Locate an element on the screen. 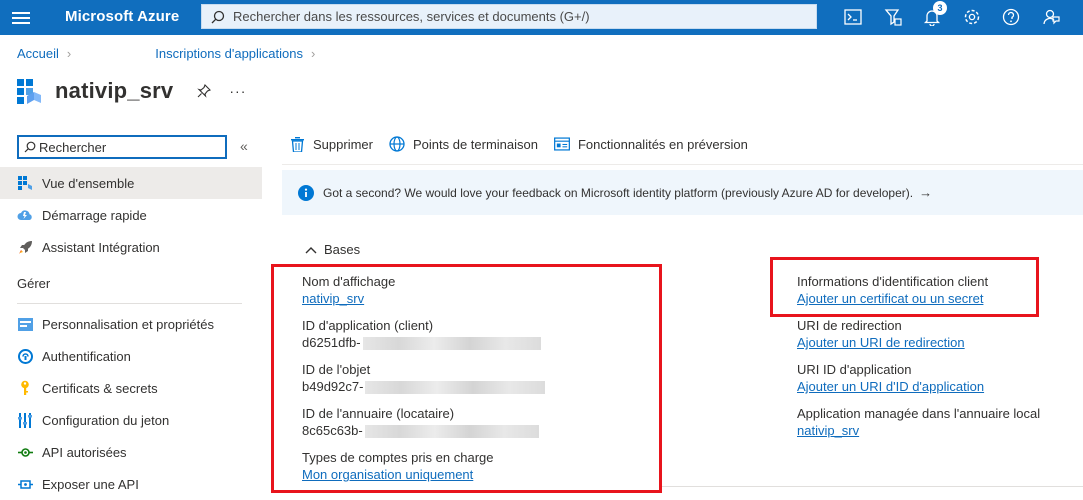 The height and width of the screenshot is (500, 1083). pin-icon is located at coordinates (204, 91).